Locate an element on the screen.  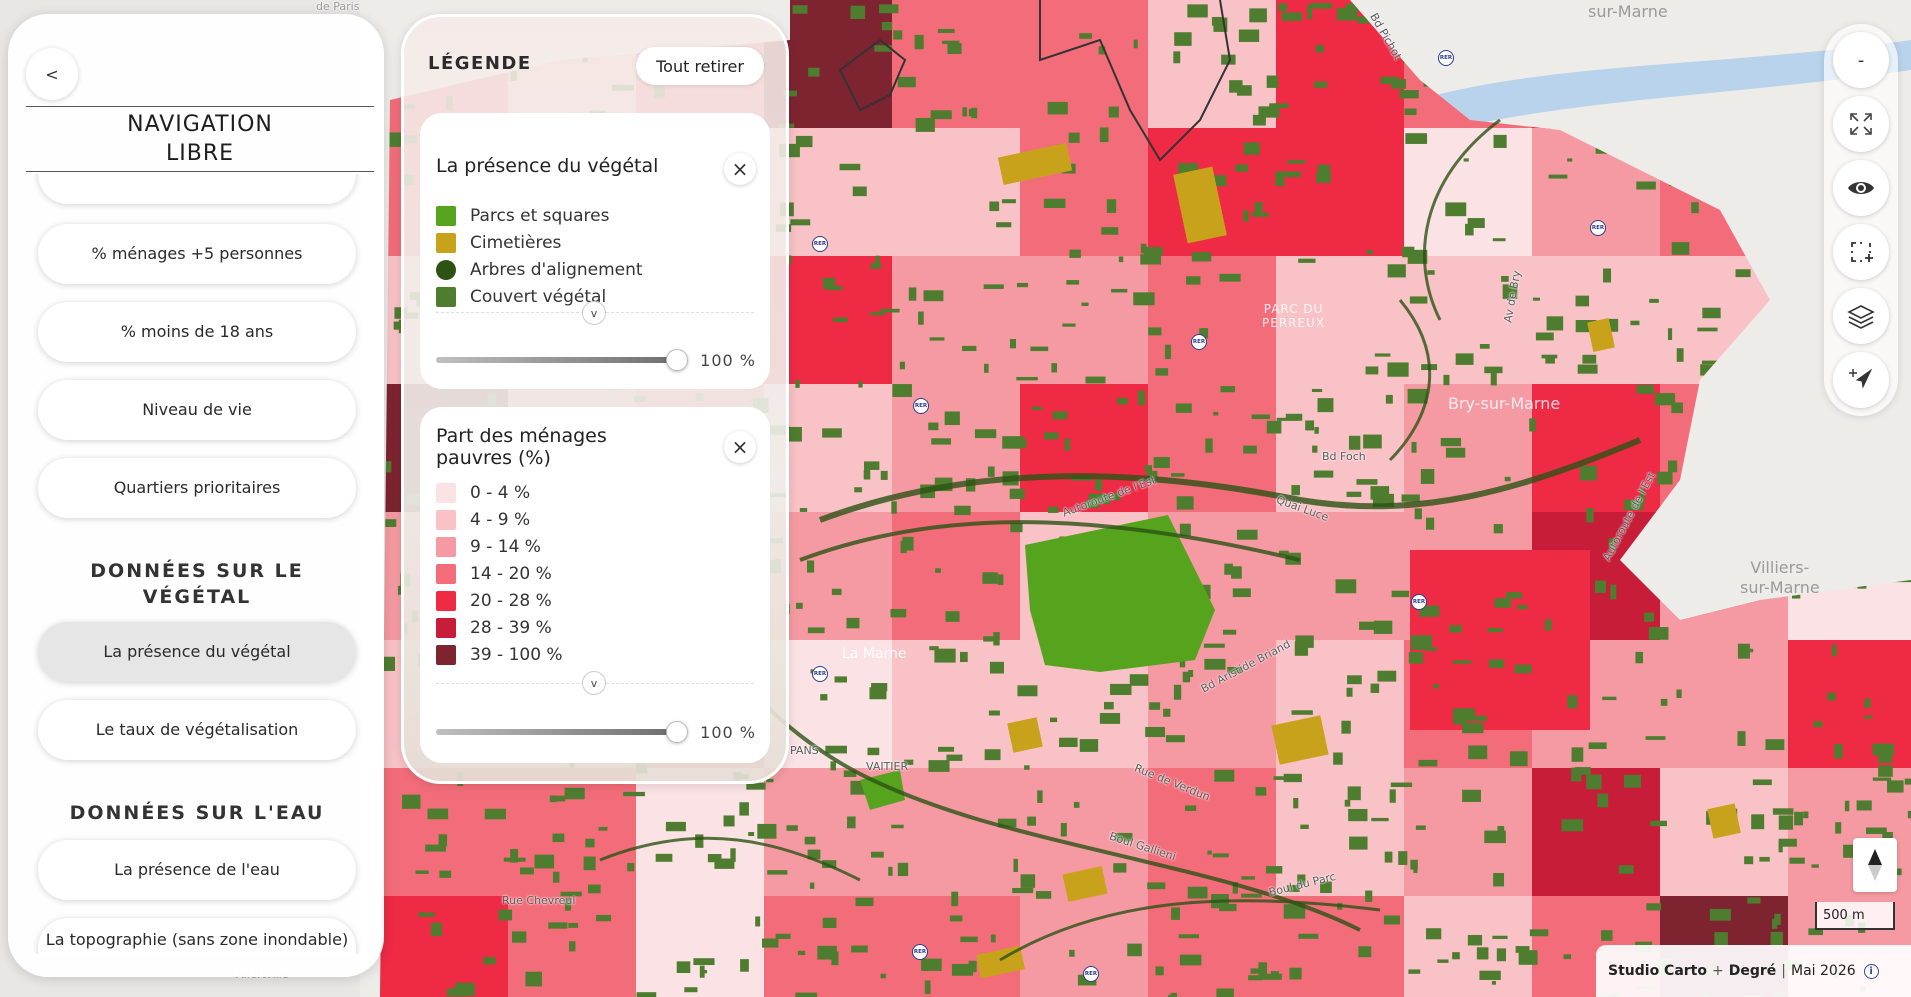
layer-button-niveau-vie: Niveau de vie is located at coordinates (197, 410).